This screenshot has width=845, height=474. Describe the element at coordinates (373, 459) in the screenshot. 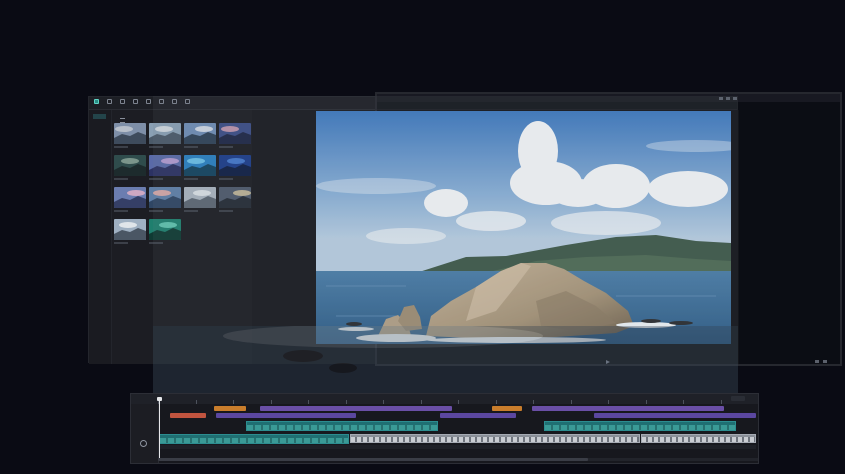

I see `scrollbar-thumb` at that location.